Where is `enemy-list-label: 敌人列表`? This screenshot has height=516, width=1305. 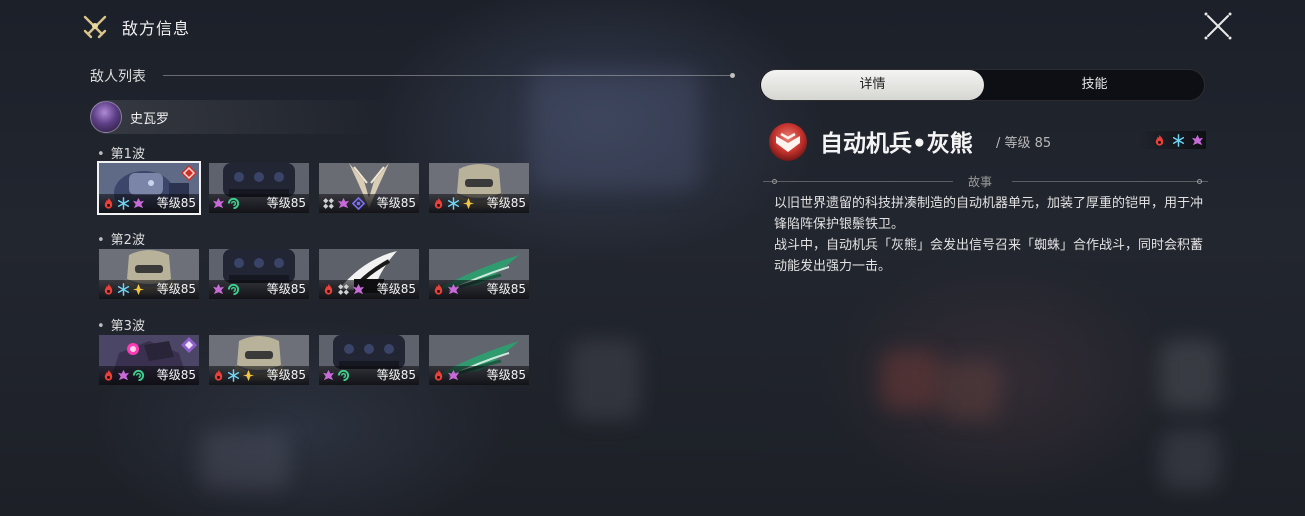
enemy-list-label: 敌人列表 is located at coordinates (118, 77).